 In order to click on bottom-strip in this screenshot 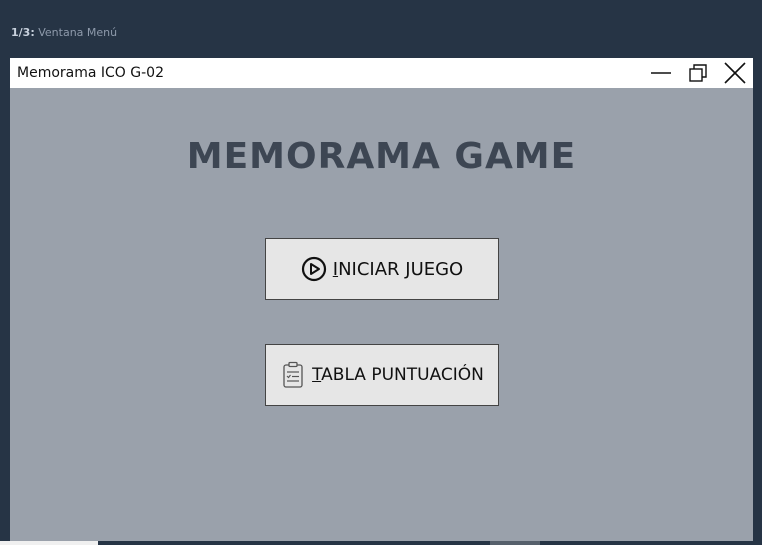, I will do `click(381, 543)`.